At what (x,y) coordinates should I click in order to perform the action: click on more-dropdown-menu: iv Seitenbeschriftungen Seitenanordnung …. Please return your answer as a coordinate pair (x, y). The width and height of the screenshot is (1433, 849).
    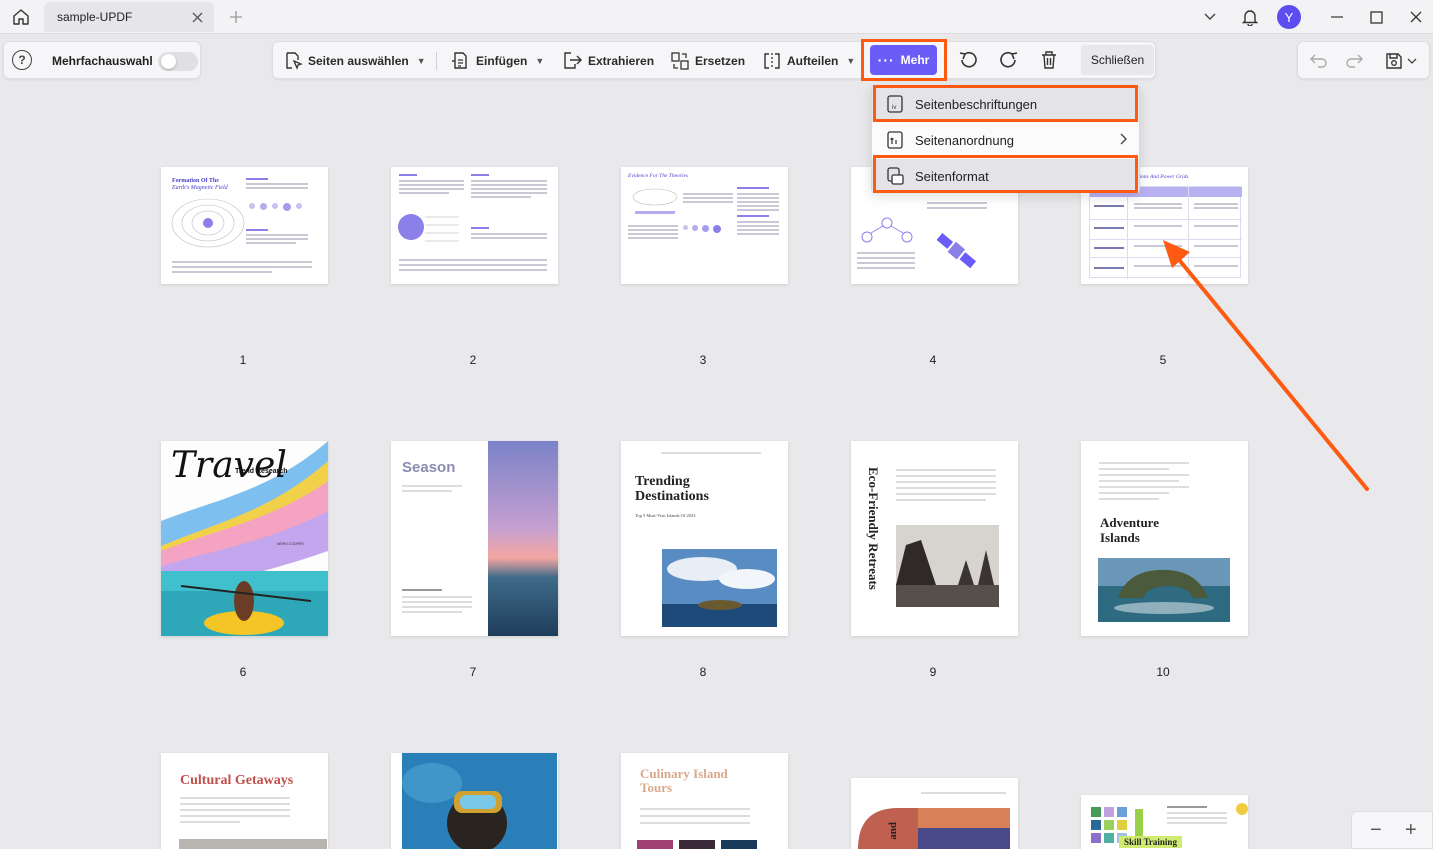
    Looking at the image, I should click on (1005, 139).